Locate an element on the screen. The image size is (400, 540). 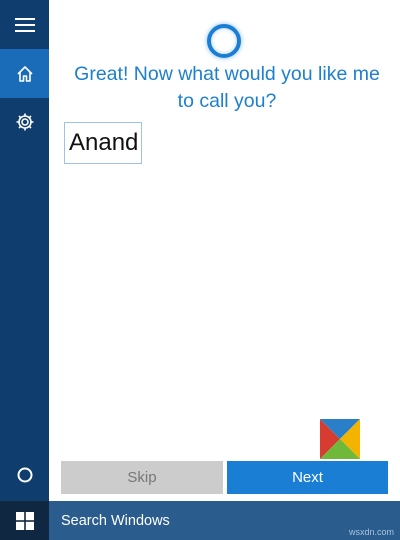
hamburger-menu-icon is located at coordinates (24, 24).